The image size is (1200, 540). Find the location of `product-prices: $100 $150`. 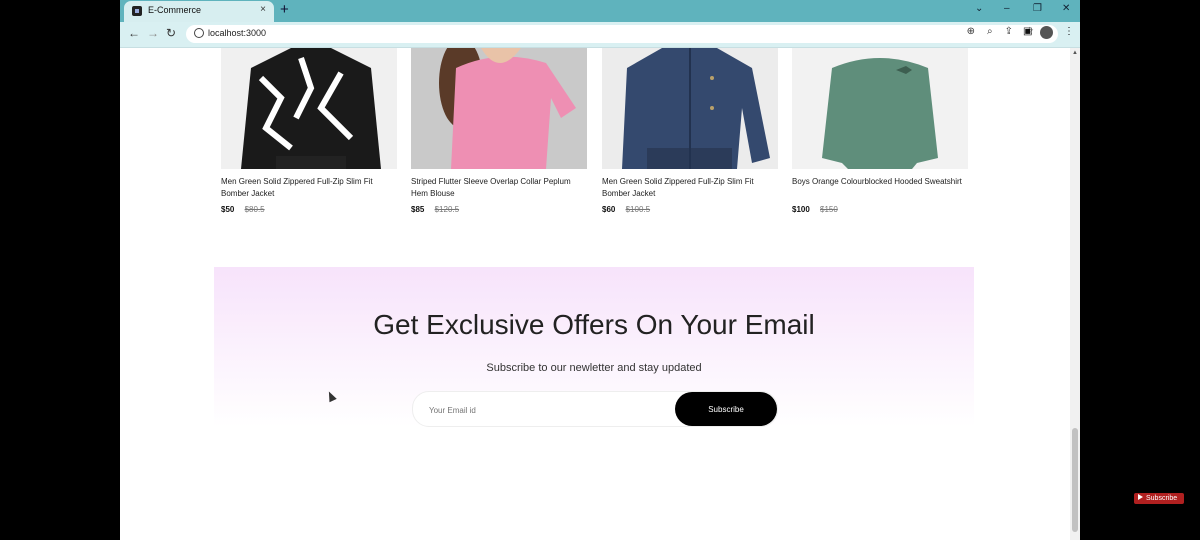

product-prices: $100 $150 is located at coordinates (815, 209).